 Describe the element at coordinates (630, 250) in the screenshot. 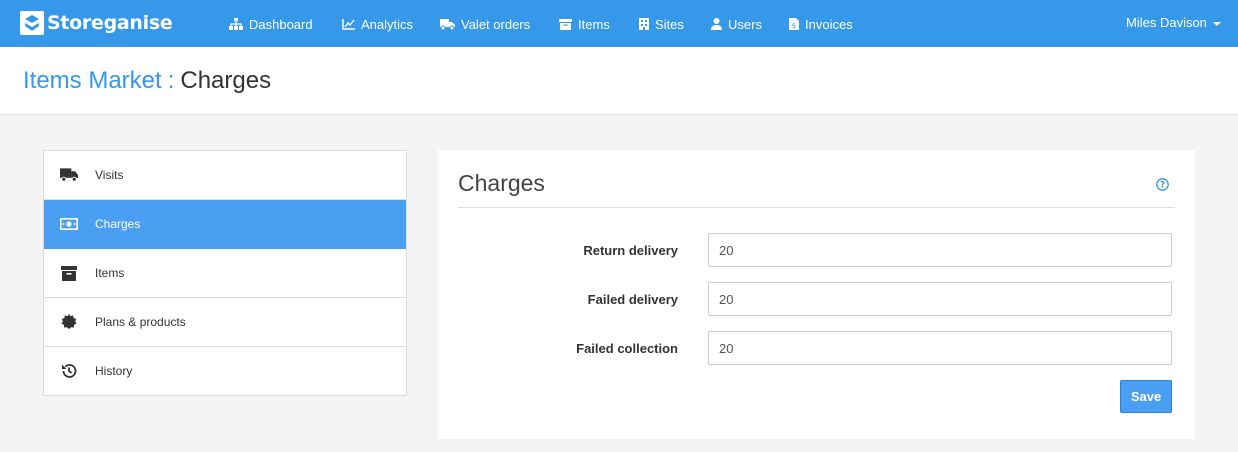

I see `return-delivery-label: Return delivery` at that location.